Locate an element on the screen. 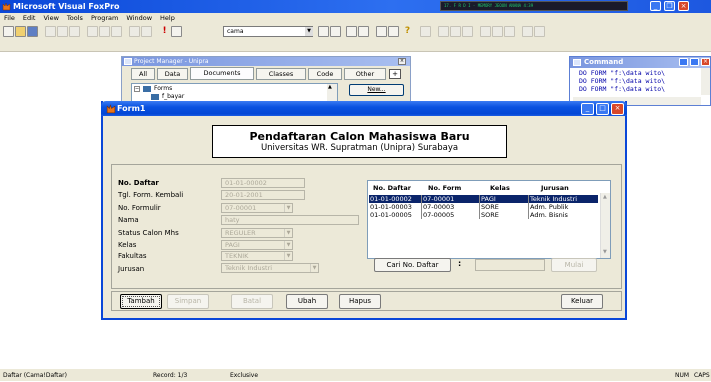 The width and height of the screenshot is (711, 382). run-button: ! is located at coordinates (164, 31).